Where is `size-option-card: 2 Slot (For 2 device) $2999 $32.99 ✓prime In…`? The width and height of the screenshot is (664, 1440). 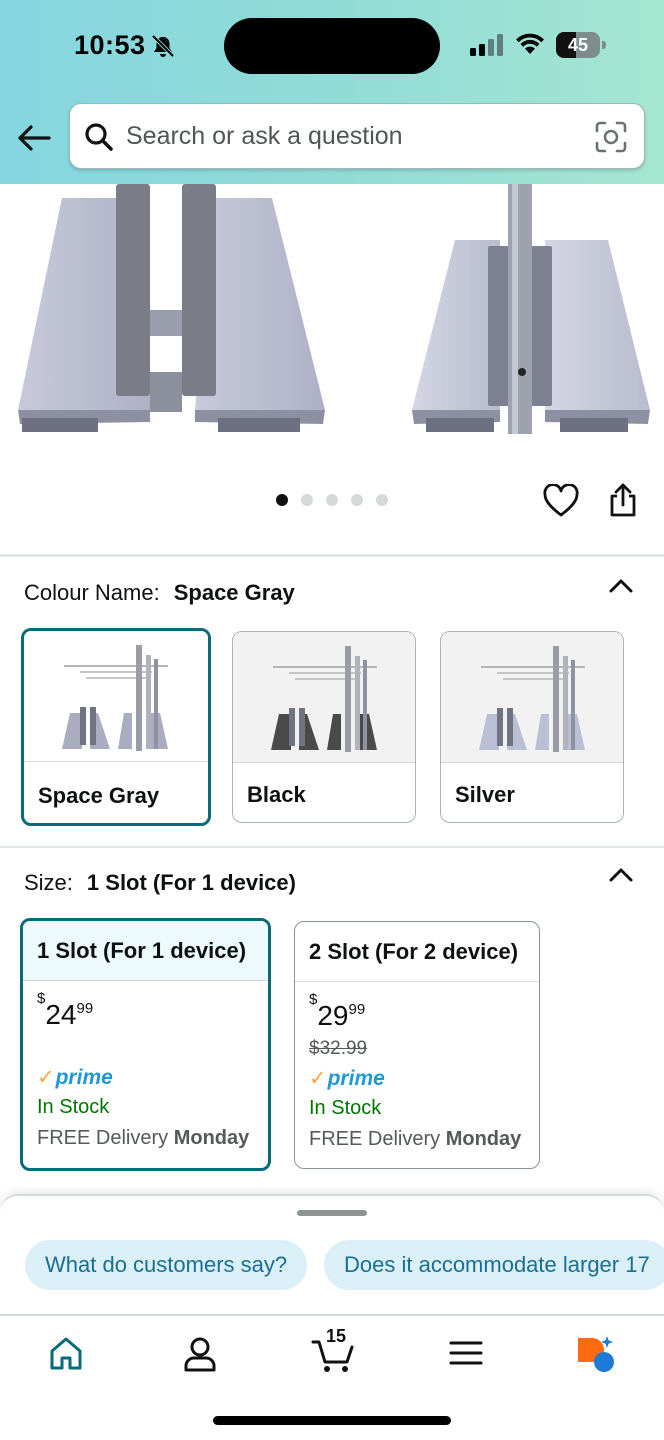
size-option-card: 2 Slot (For 2 device) $2999 $32.99 ✓prime In… is located at coordinates (417, 1045).